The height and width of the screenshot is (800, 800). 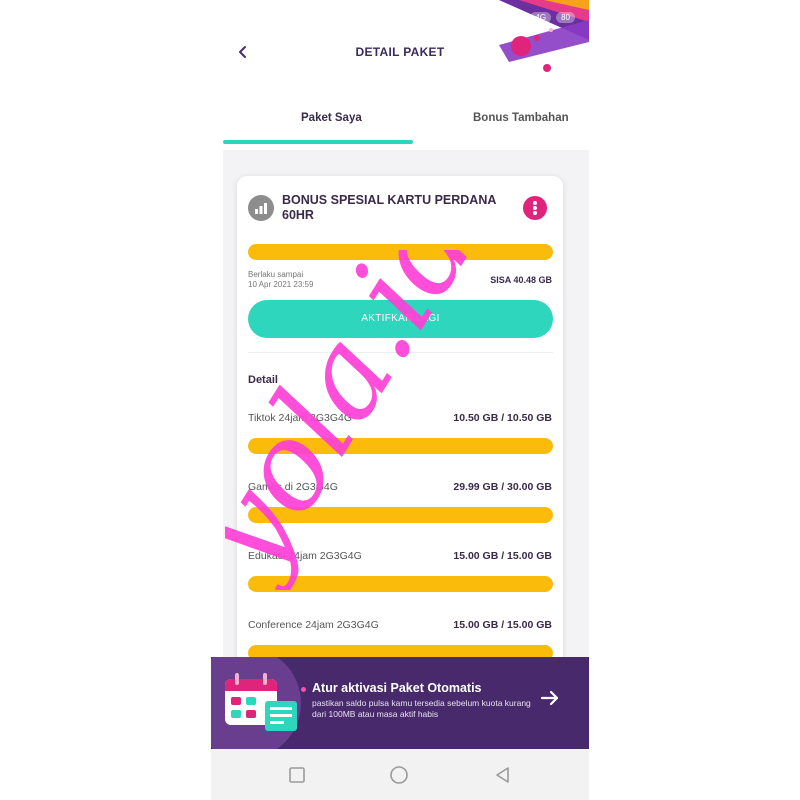 I want to click on battery-indicator: 80, so click(x=565, y=17).